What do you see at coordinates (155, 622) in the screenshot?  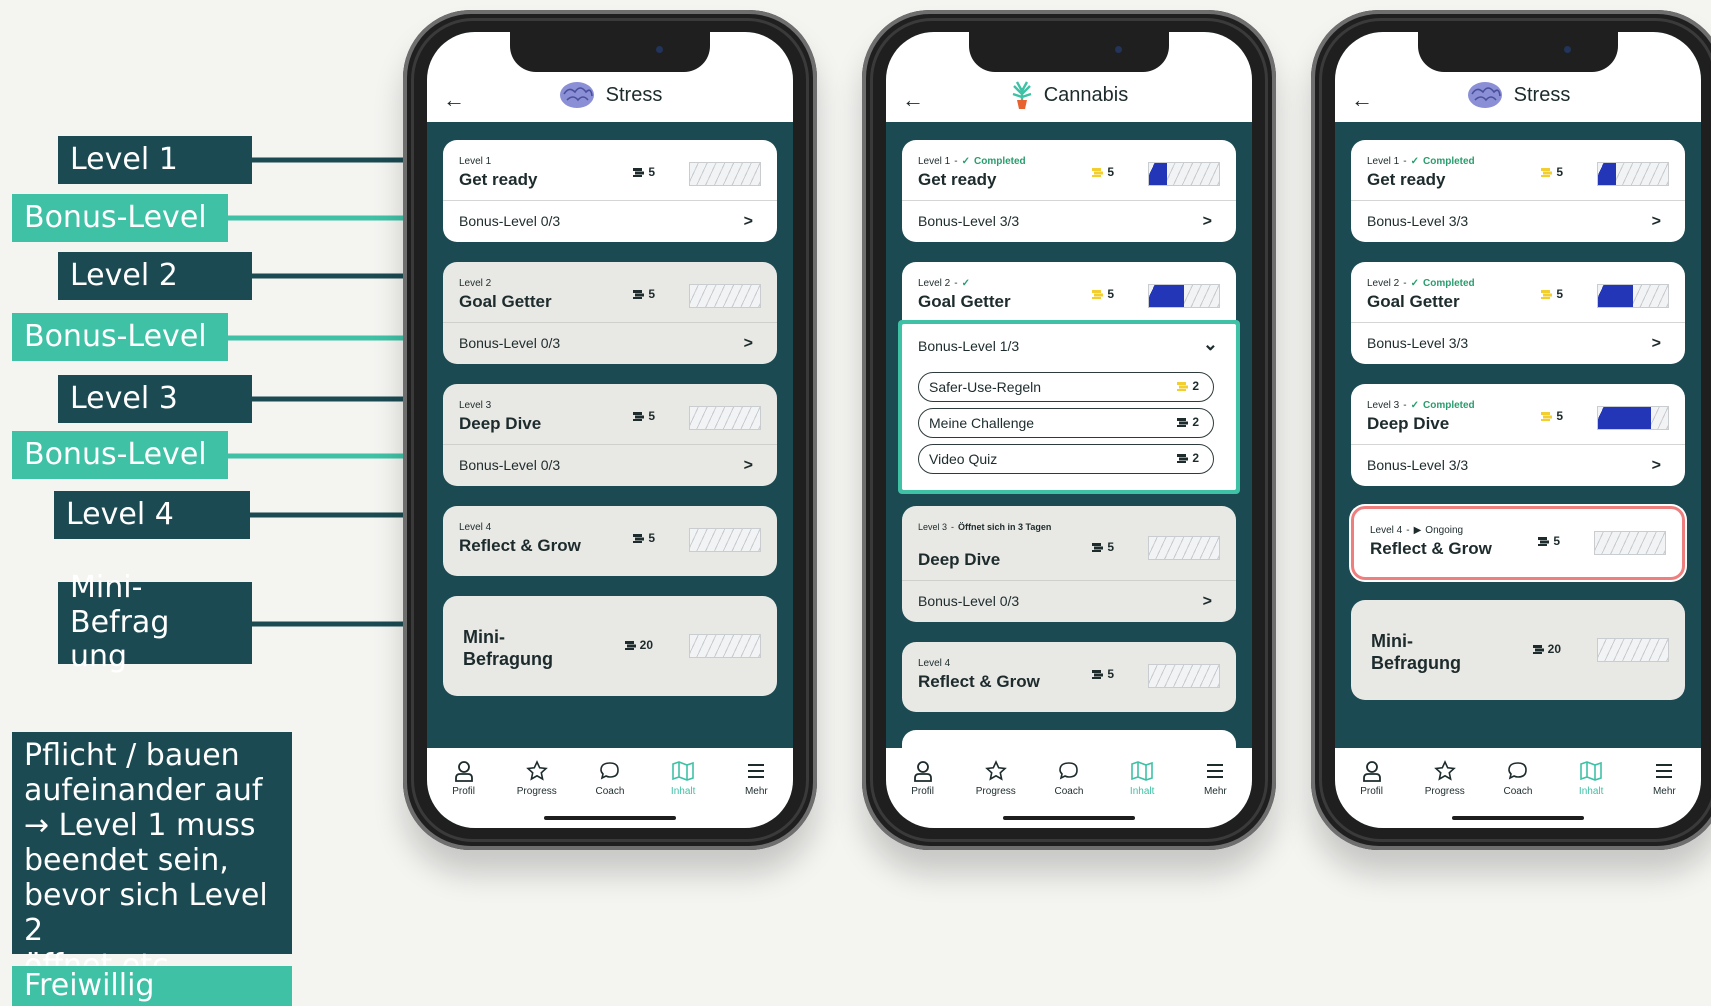 I see `label-mini-befragung: Mini-Befrag ung` at bounding box center [155, 622].